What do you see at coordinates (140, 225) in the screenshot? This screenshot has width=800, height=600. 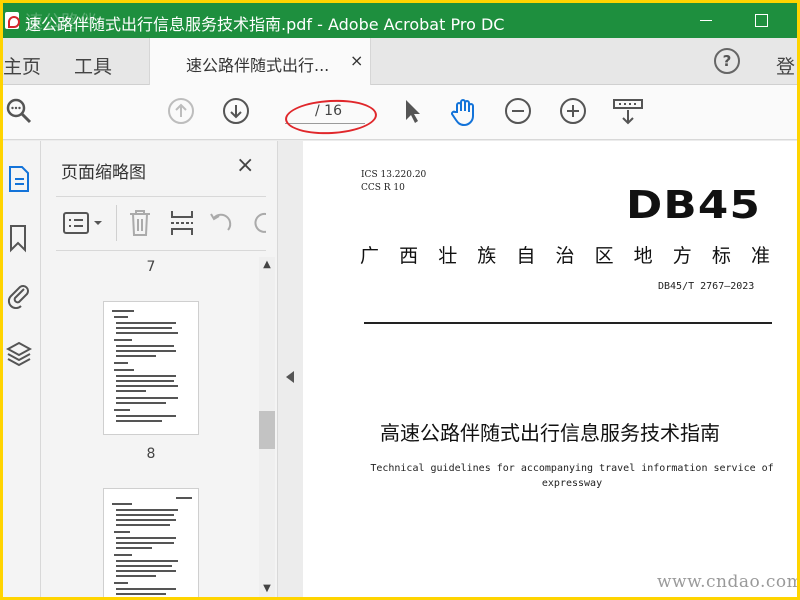 I see `delete-page-icon` at bounding box center [140, 225].